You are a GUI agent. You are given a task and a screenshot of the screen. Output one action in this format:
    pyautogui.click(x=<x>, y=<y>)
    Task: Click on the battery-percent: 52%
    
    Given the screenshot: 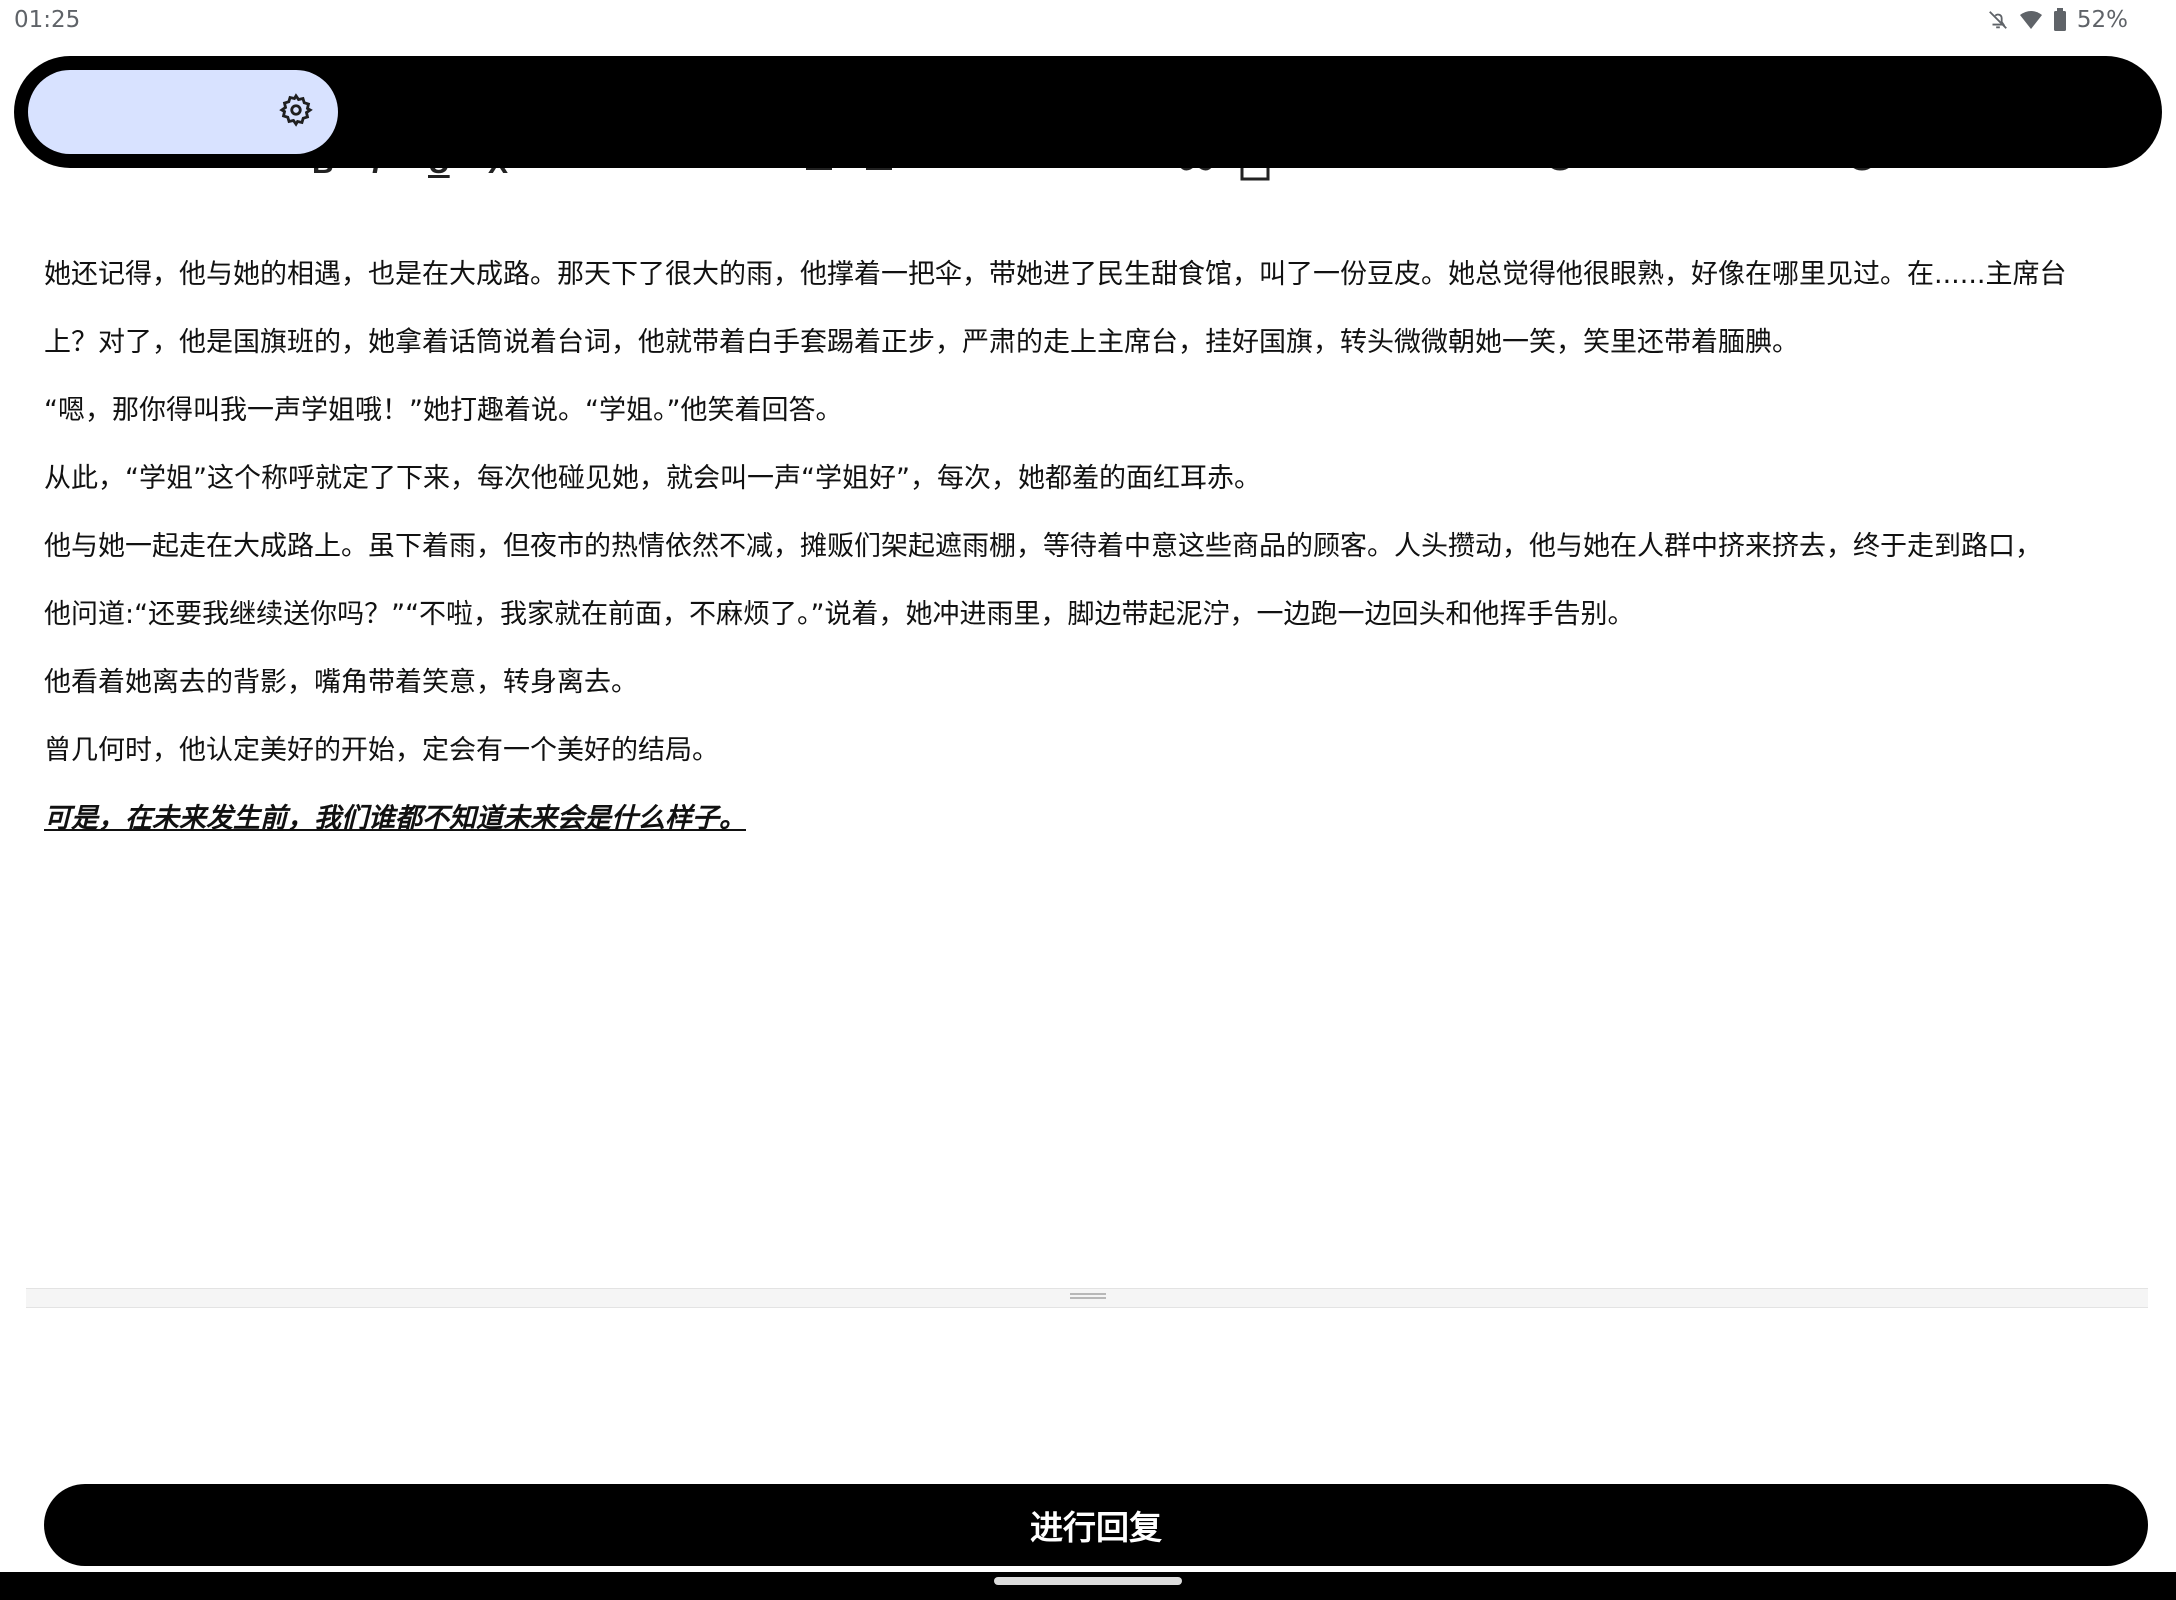 What is the action you would take?
    pyautogui.click(x=2102, y=20)
    